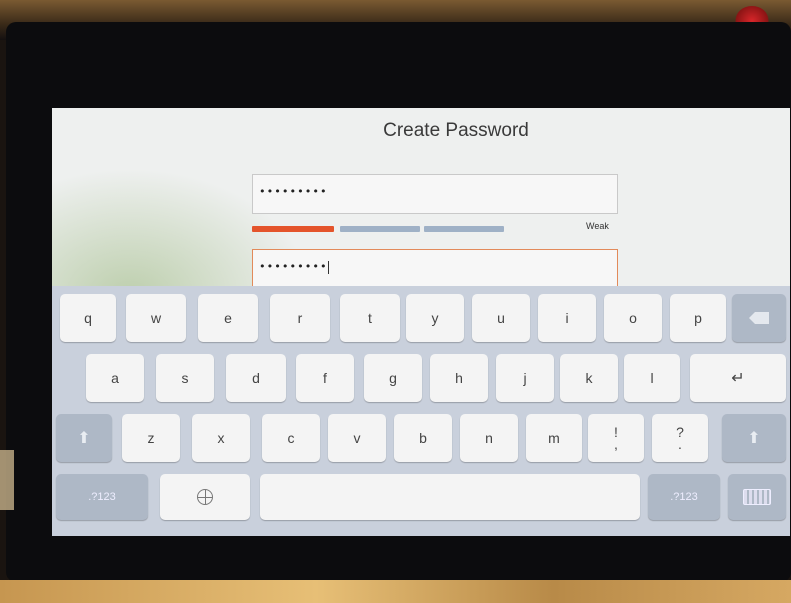 Image resolution: width=791 pixels, height=603 pixels. Describe the element at coordinates (156, 318) in the screenshot. I see `key-w: w` at that location.